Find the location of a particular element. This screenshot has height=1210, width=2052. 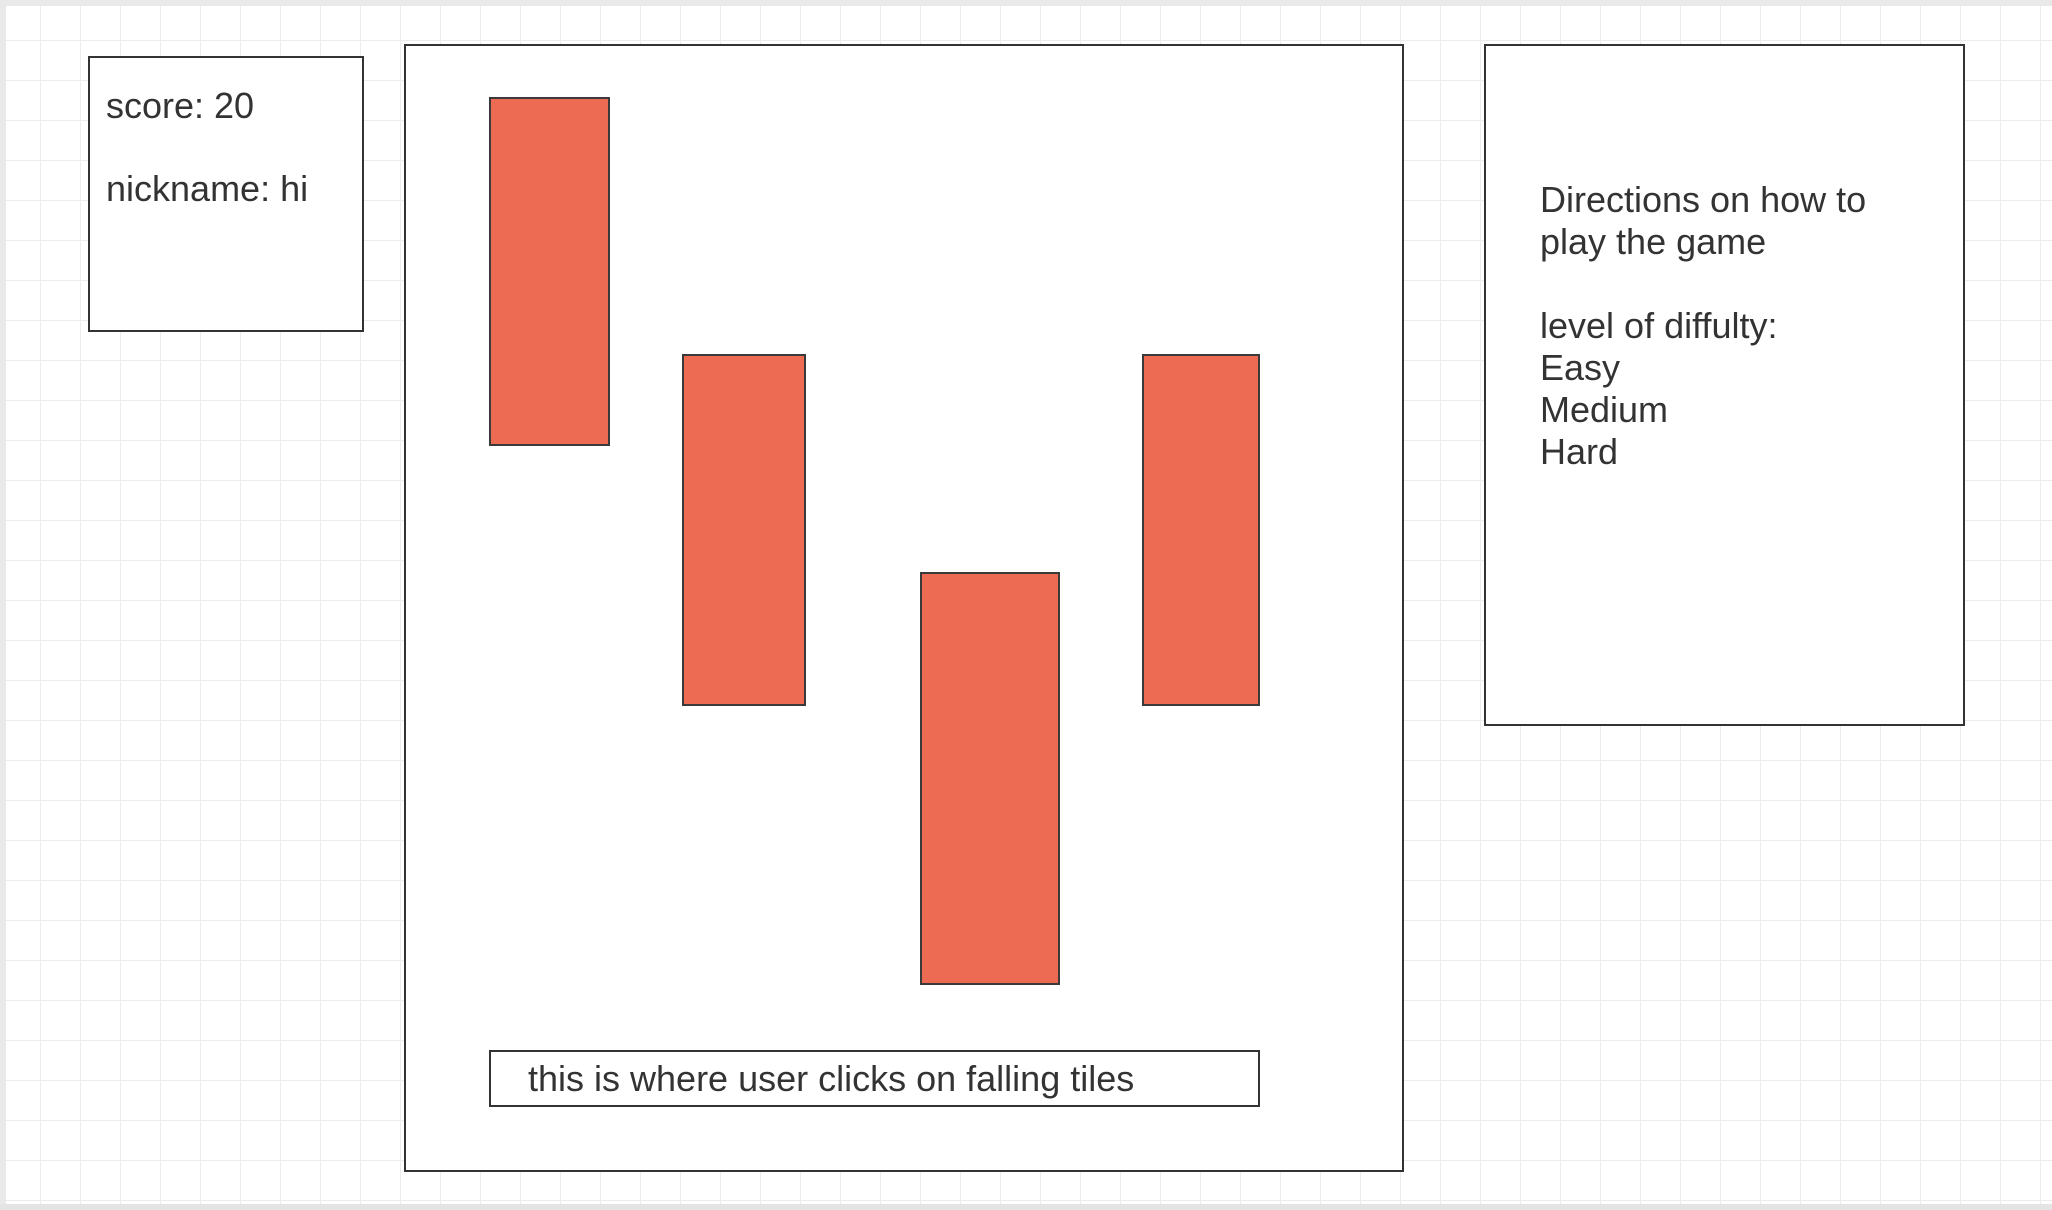

canvas-bottom-edge is located at coordinates (1026, 1207).